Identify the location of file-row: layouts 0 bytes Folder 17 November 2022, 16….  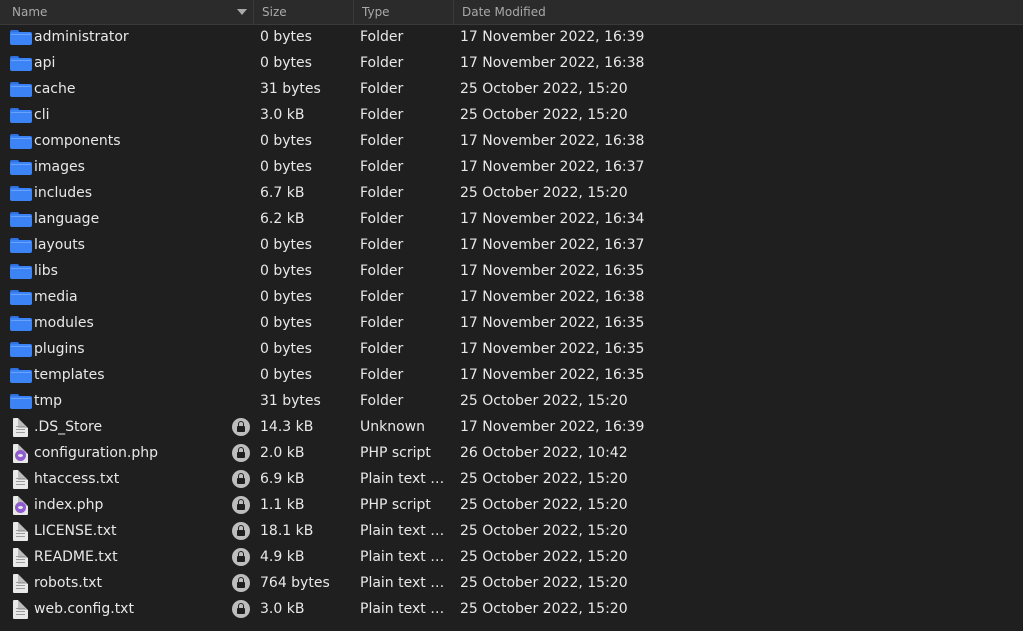
(511, 245).